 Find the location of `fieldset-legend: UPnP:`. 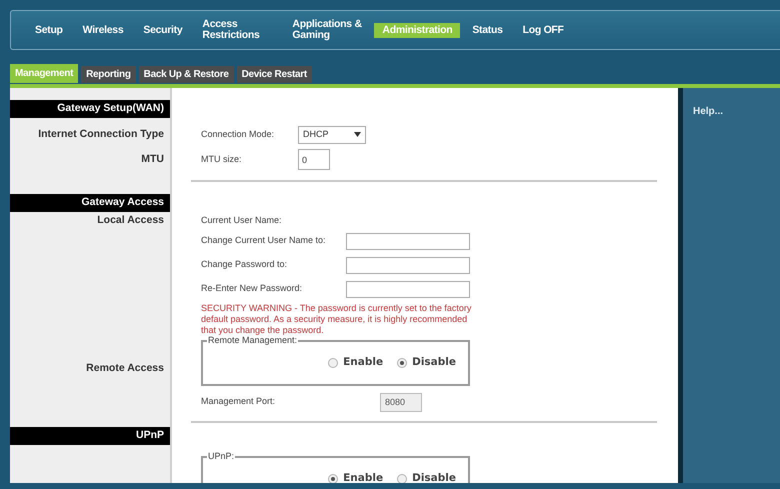

fieldset-legend: UPnP: is located at coordinates (221, 456).